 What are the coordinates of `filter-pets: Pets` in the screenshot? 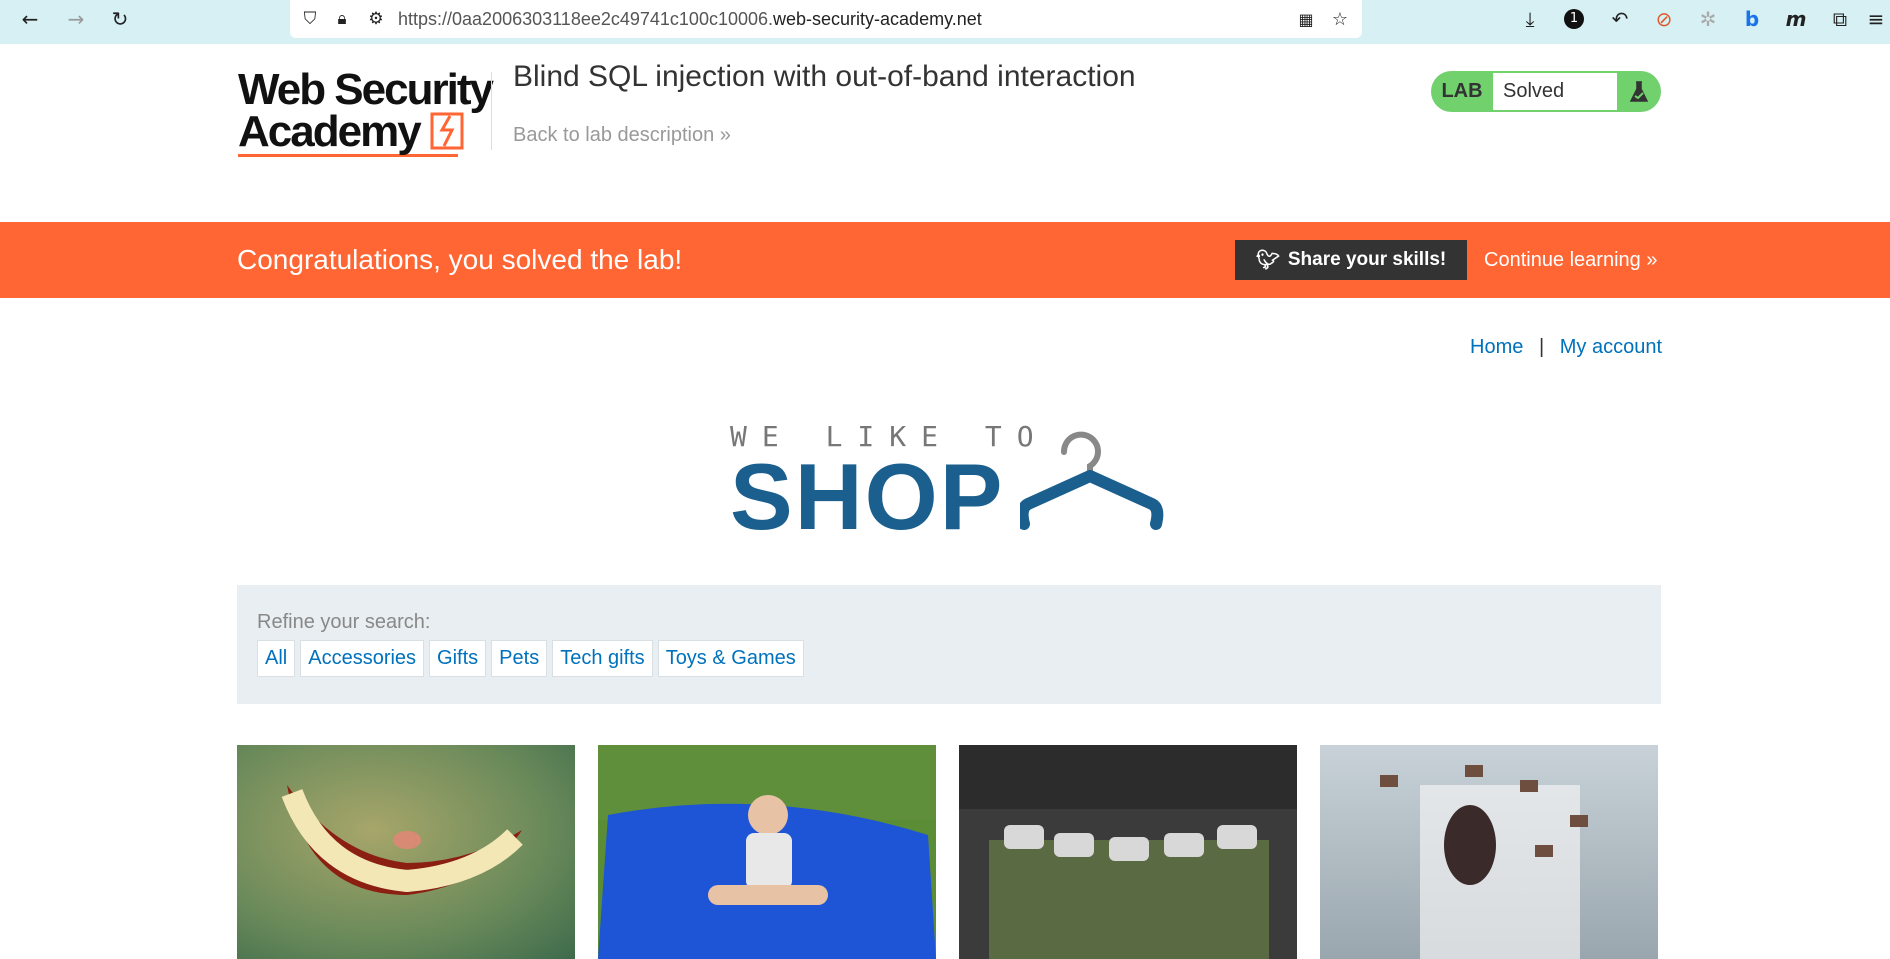 It's located at (519, 658).